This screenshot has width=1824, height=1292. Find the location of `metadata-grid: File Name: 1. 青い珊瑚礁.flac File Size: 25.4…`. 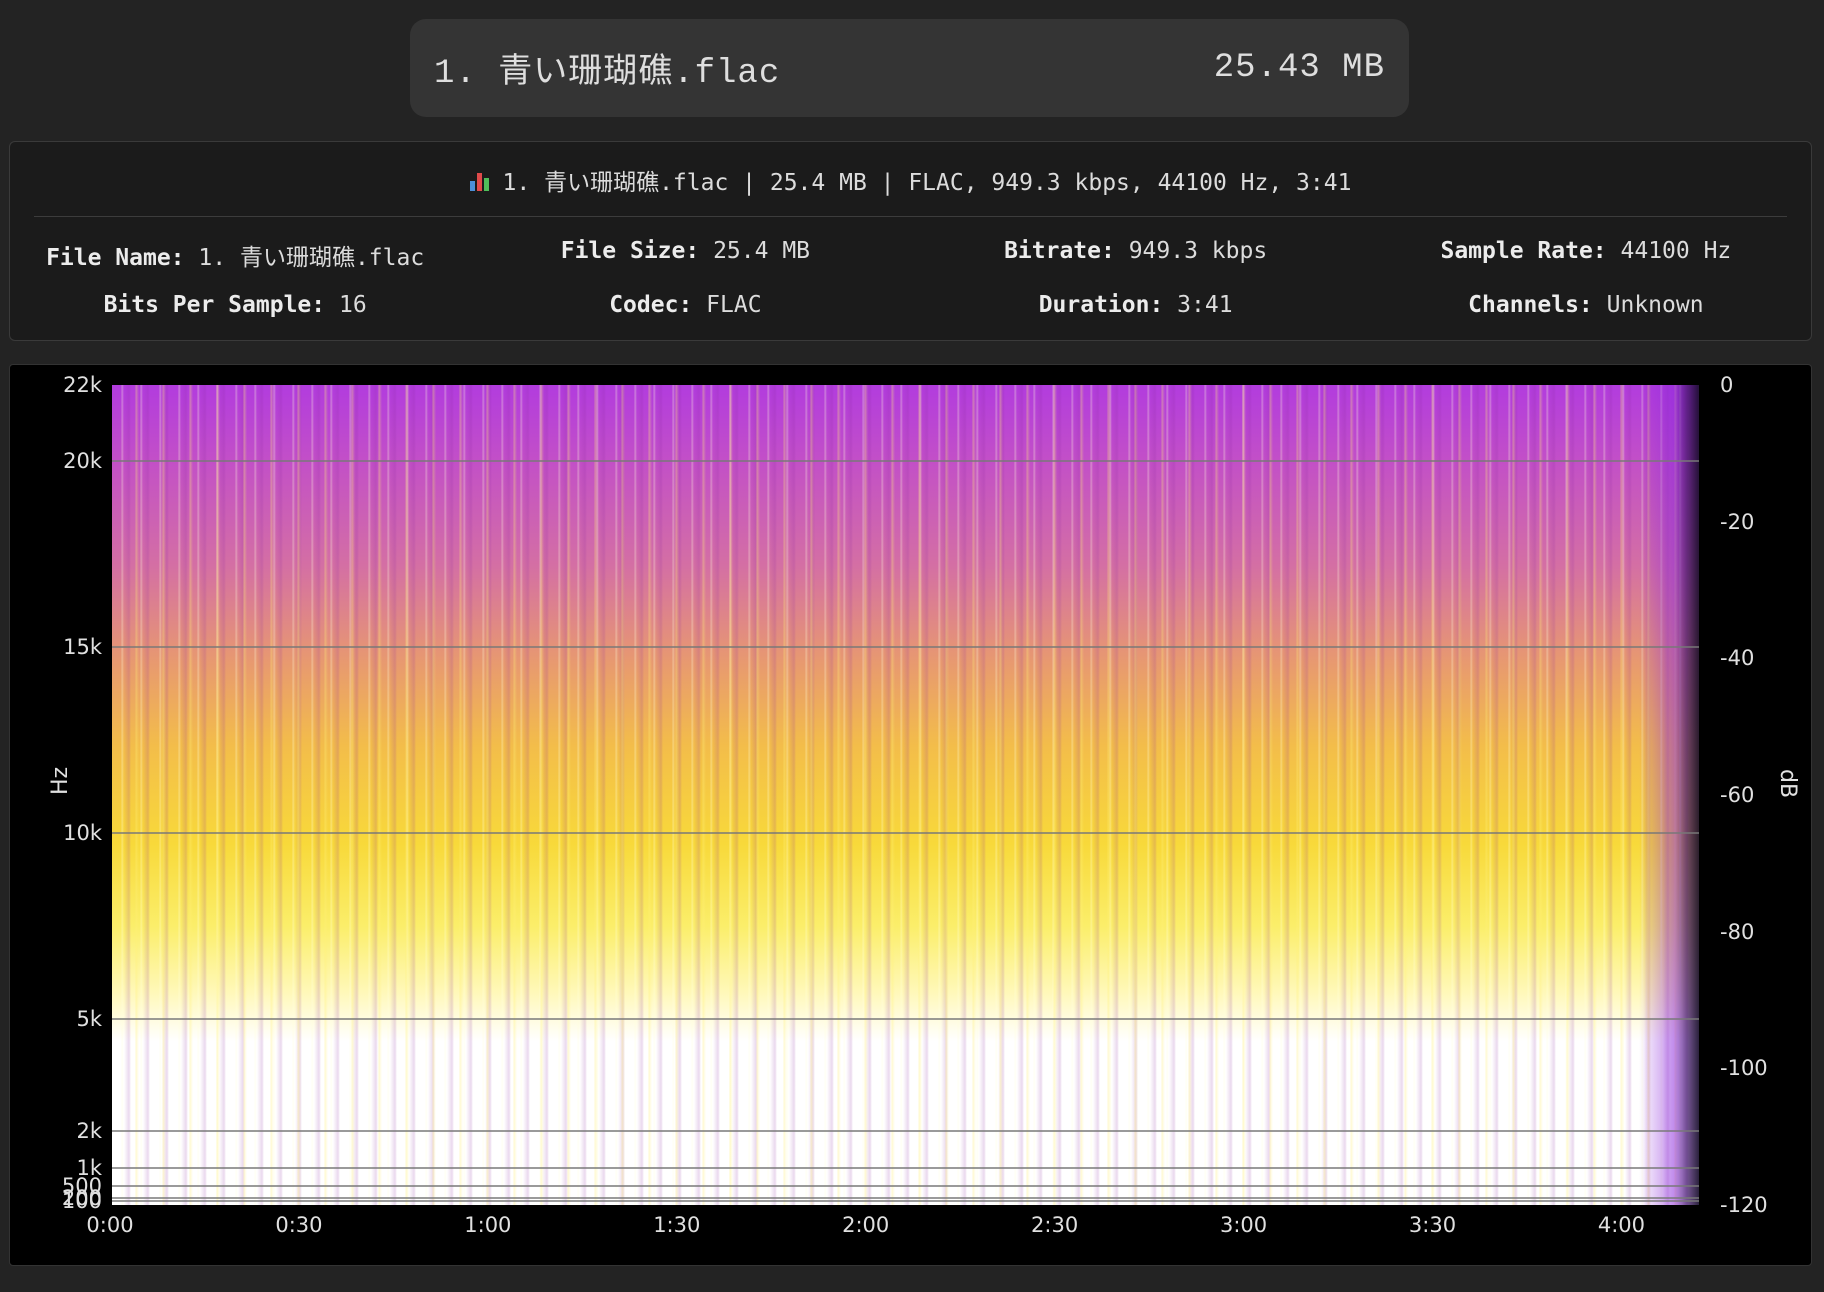

metadata-grid: File Name: 1. 青い珊瑚礁.flac File Size: 25.4… is located at coordinates (910, 278).